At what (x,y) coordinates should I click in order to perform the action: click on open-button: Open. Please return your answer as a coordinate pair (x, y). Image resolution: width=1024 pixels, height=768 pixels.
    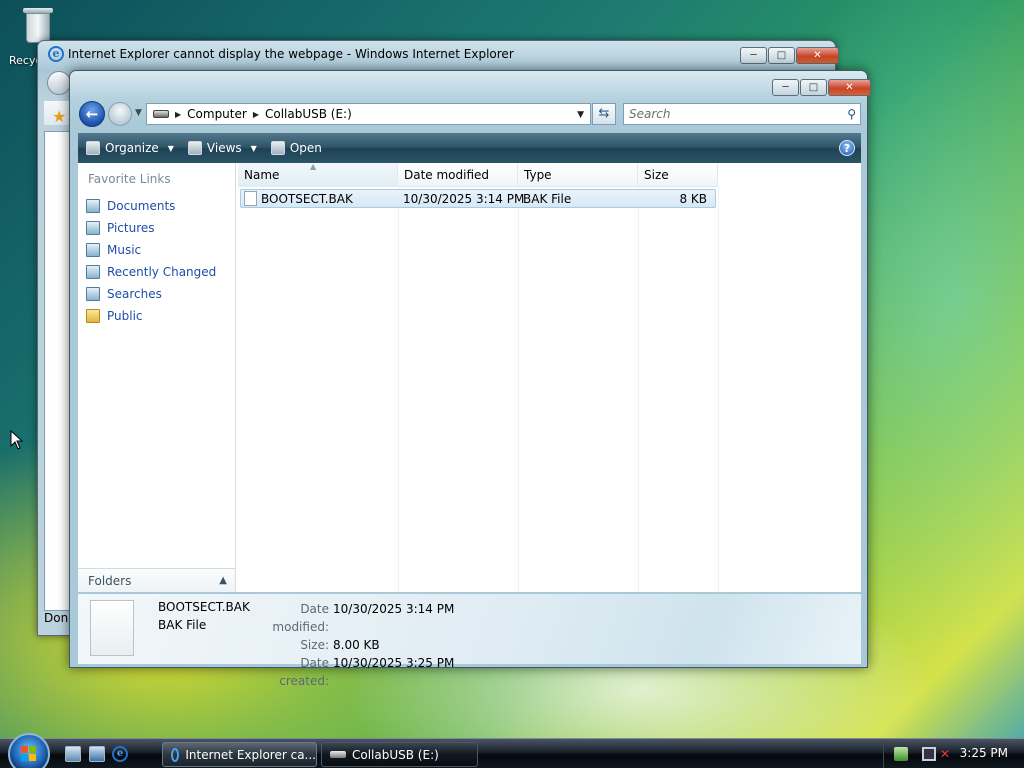
    Looking at the image, I should click on (300, 148).